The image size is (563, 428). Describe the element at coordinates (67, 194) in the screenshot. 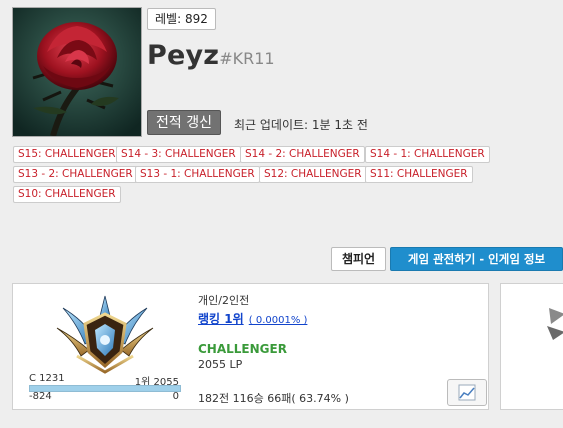

I see `past-tier-badge: S10: CHALLENGER` at that location.